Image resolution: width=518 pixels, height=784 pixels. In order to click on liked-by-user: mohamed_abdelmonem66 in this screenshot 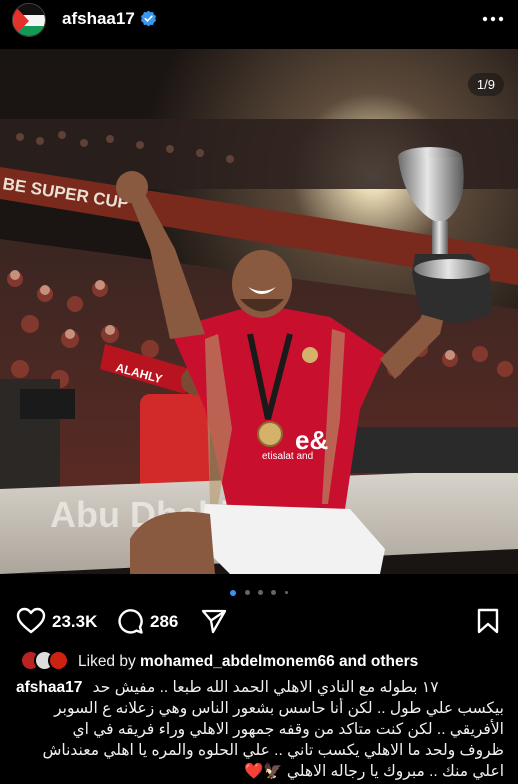, I will do `click(237, 661)`.